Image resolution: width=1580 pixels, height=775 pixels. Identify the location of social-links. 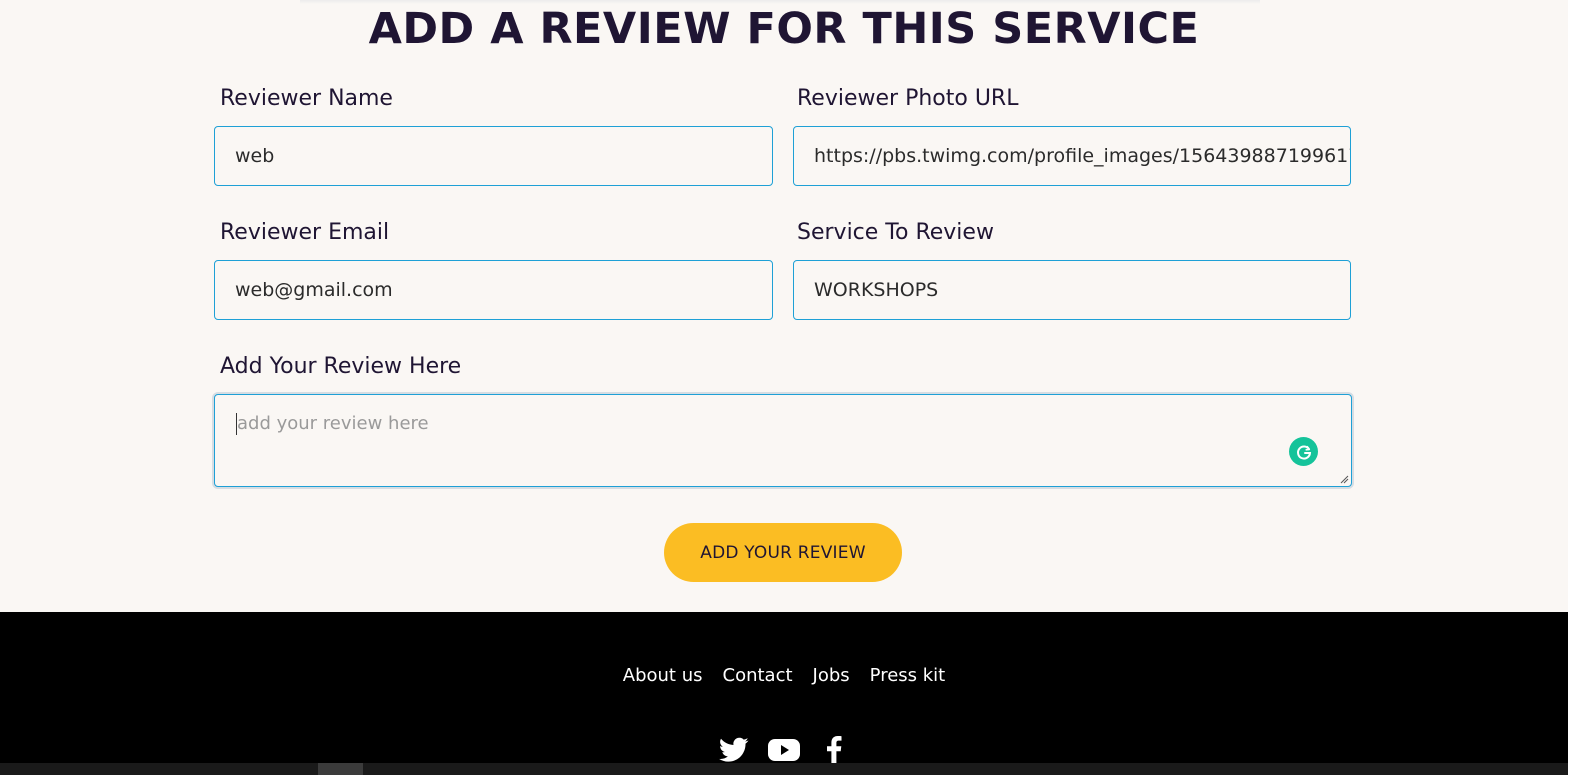
(784, 750).